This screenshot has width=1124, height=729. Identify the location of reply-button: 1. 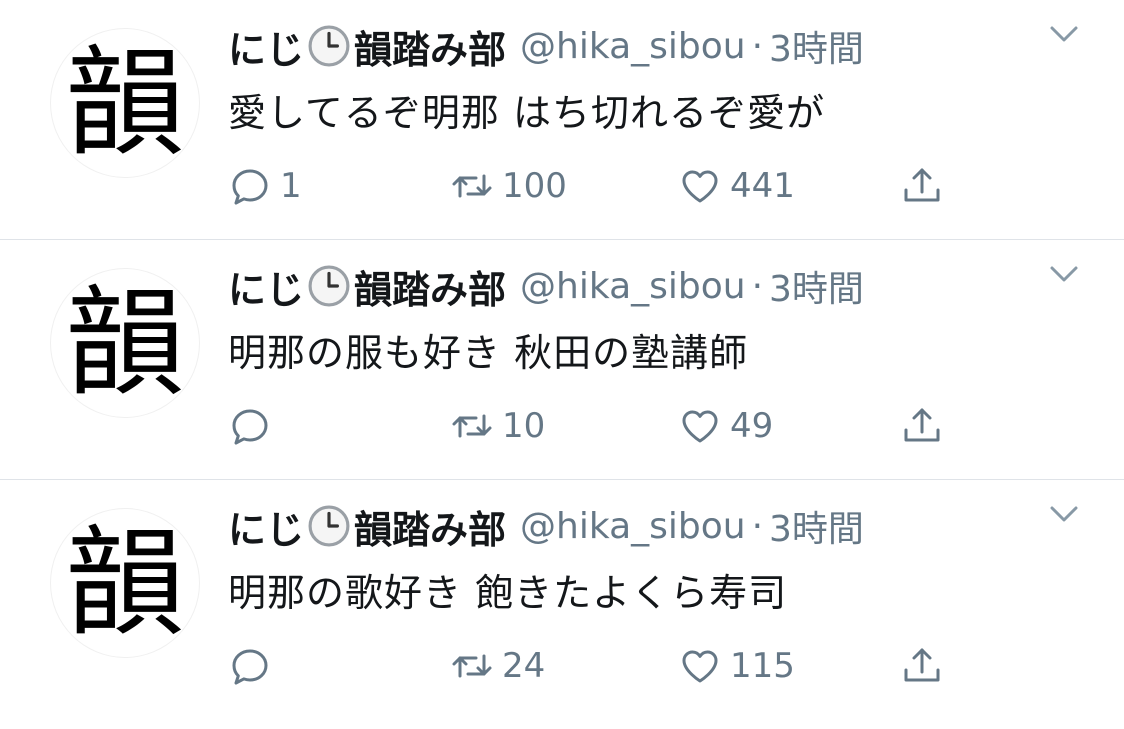
(265, 186).